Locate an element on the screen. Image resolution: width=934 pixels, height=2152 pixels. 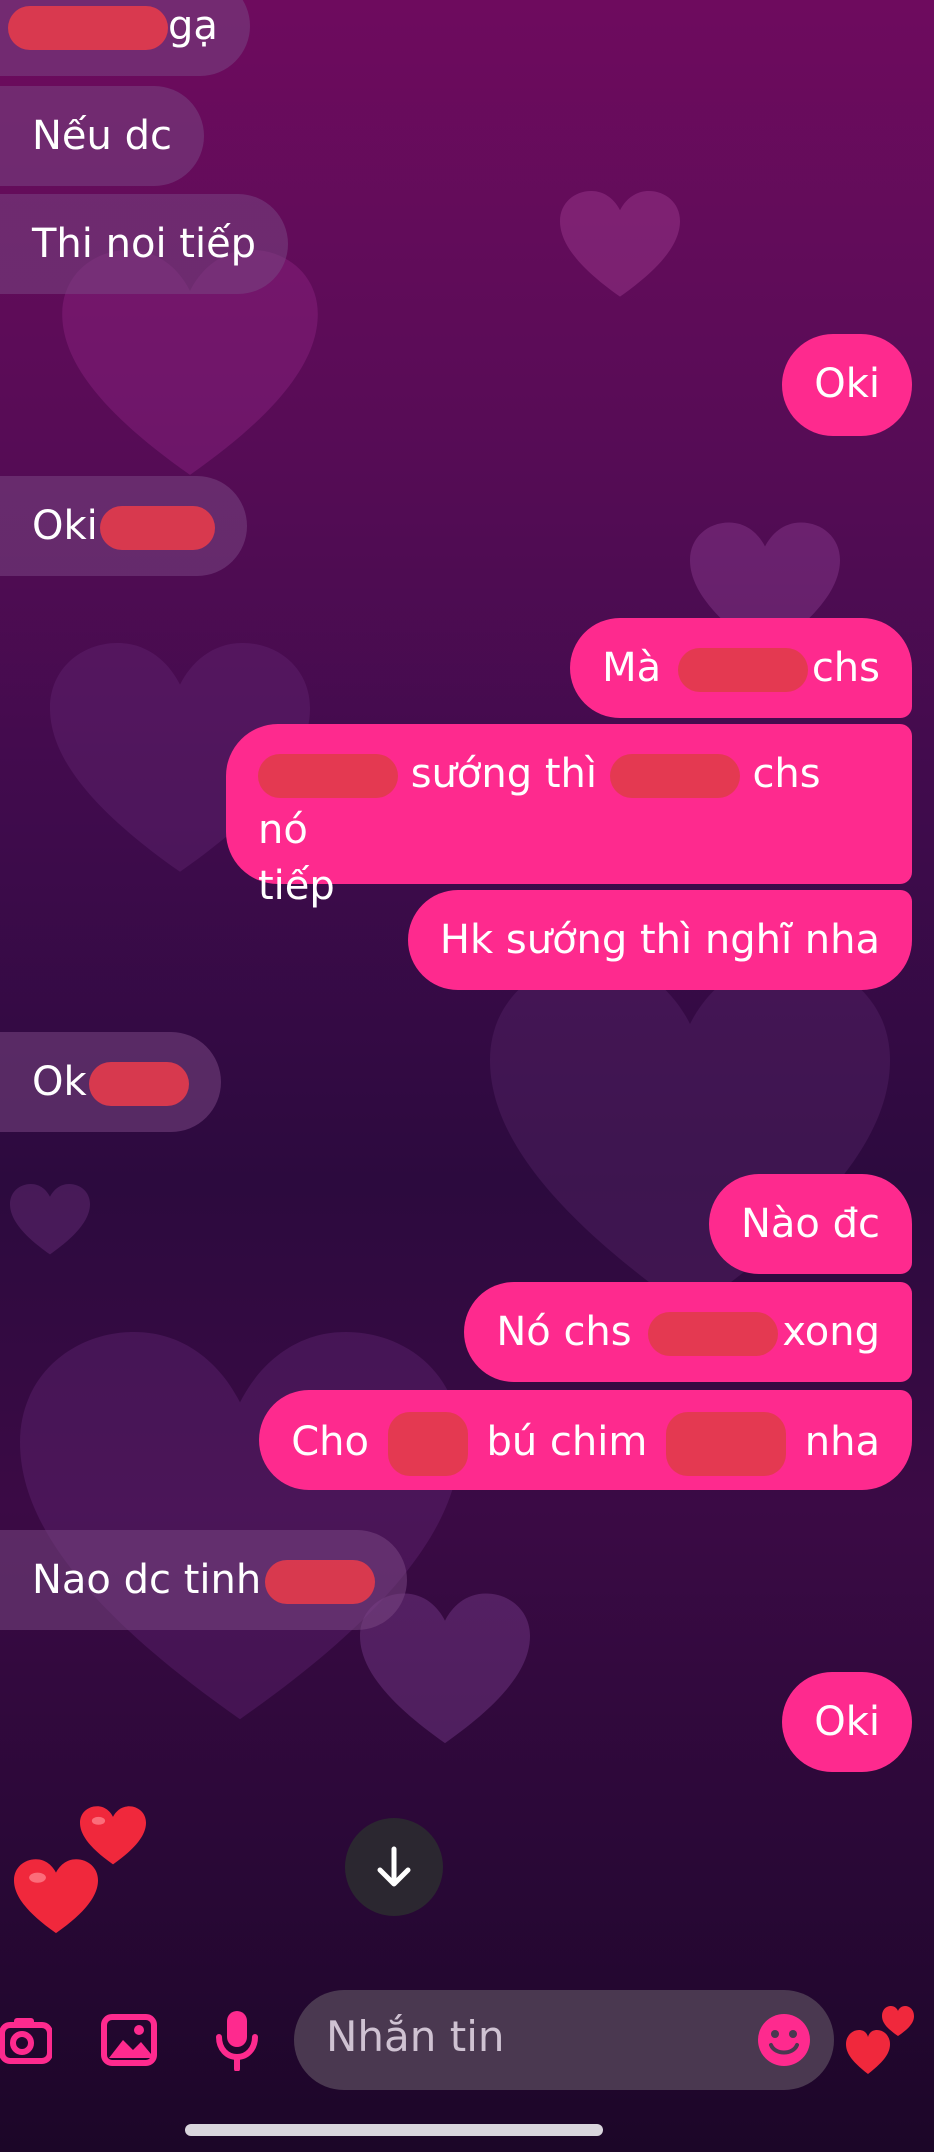
camera-icon is located at coordinates (26, 2040).